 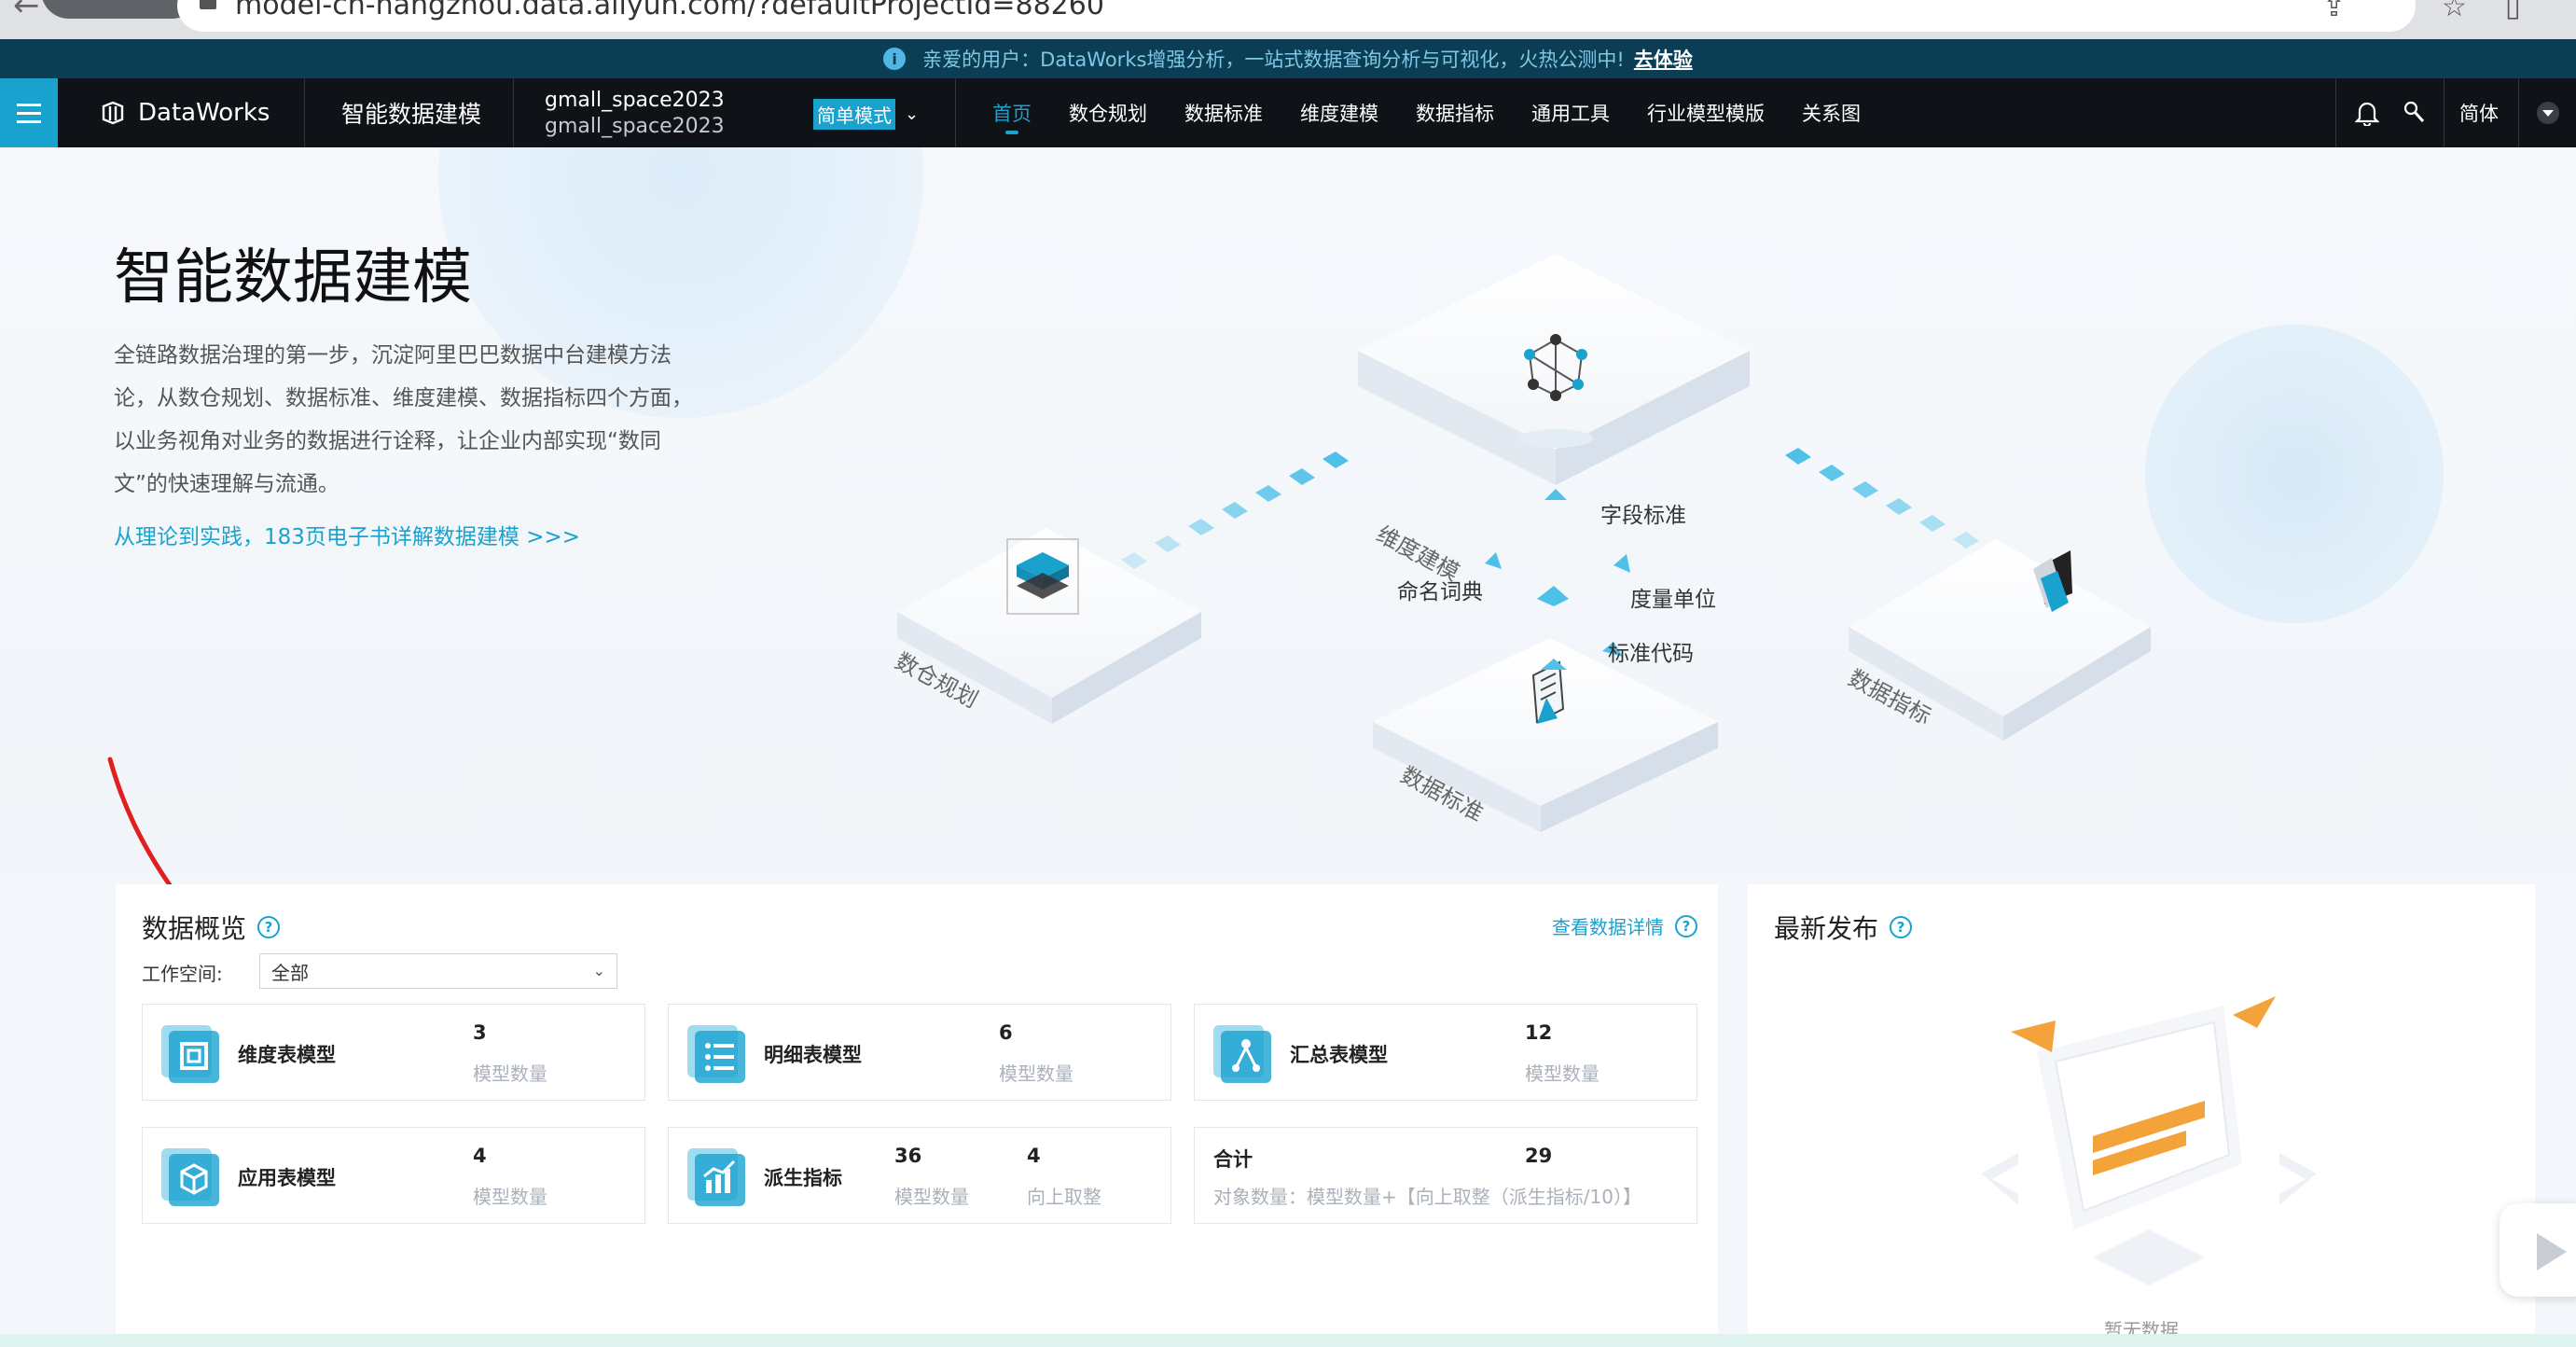 What do you see at coordinates (2149, 1140) in the screenshot?
I see `empty-state-illustration` at bounding box center [2149, 1140].